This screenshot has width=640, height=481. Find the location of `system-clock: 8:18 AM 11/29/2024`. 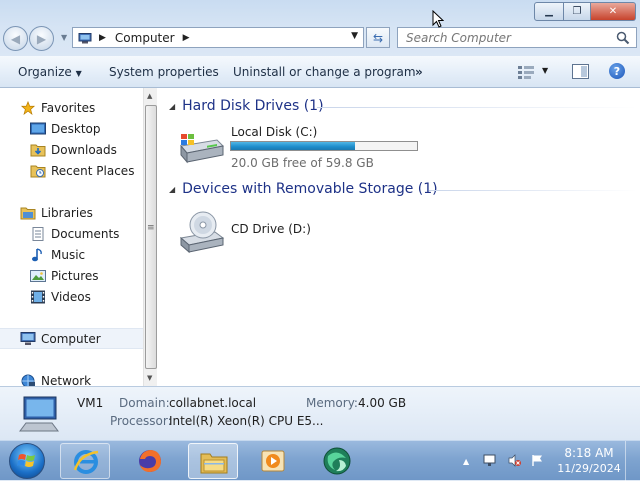

system-clock: 8:18 AM 11/29/2024 is located at coordinates (589, 460).